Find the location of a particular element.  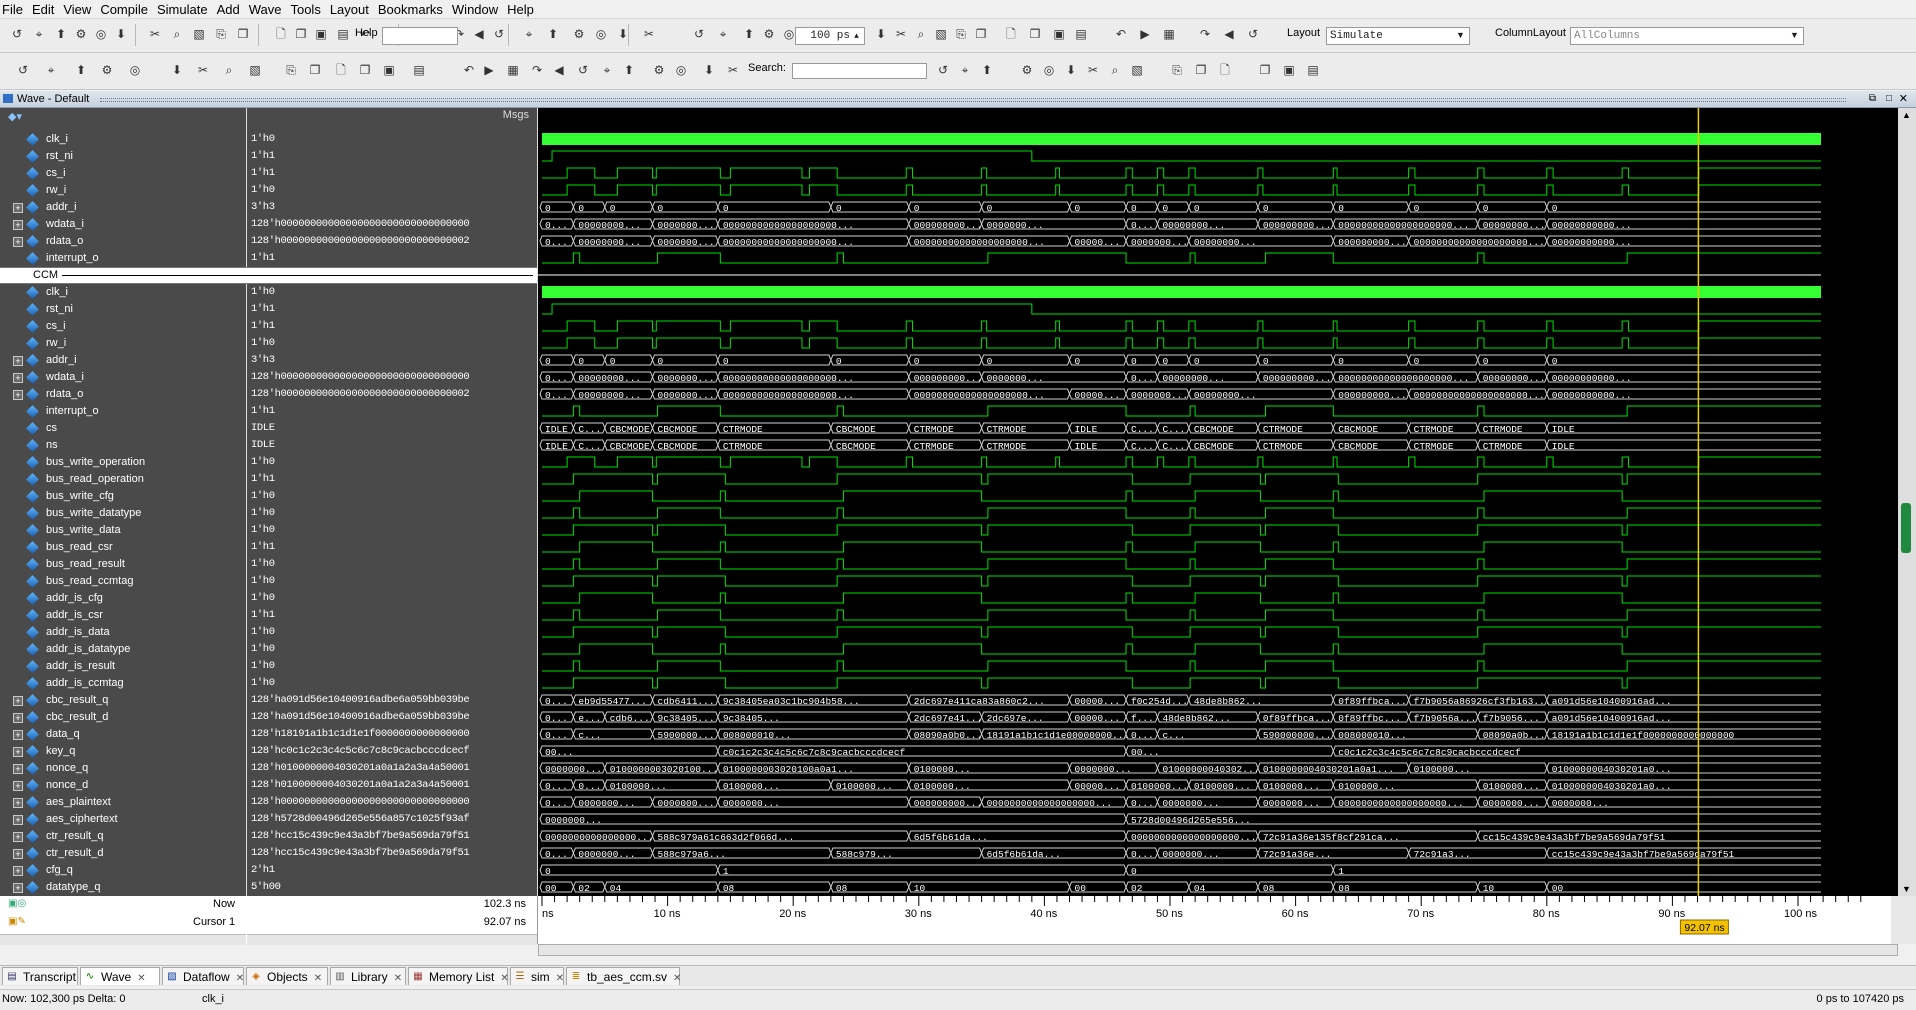

signal-row: clk_i is located at coordinates (123, 139).